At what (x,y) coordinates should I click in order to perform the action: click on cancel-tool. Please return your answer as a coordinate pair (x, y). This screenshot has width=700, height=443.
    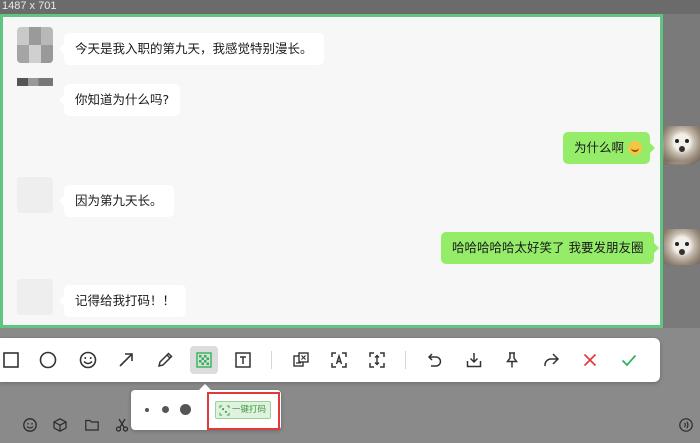
    Looking at the image, I should click on (590, 360).